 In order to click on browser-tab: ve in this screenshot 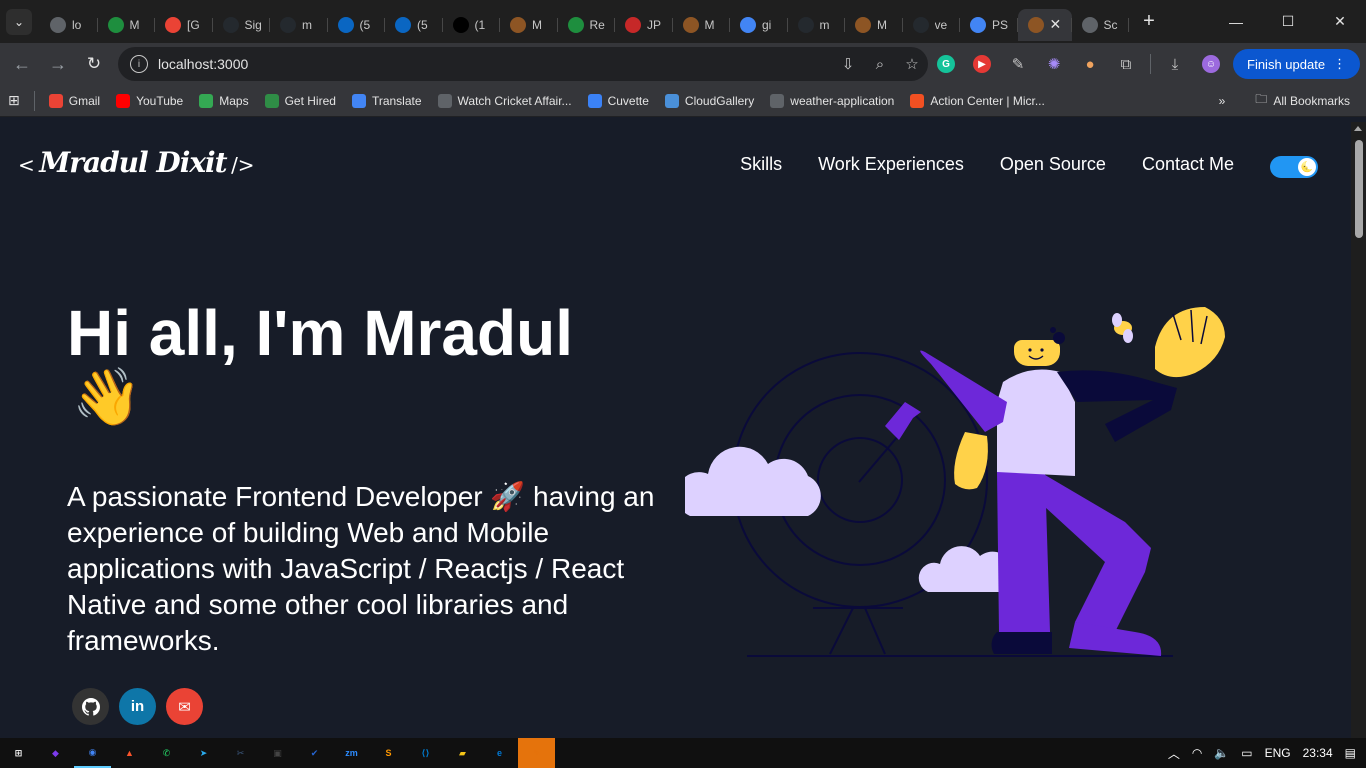, I will do `click(932, 25)`.